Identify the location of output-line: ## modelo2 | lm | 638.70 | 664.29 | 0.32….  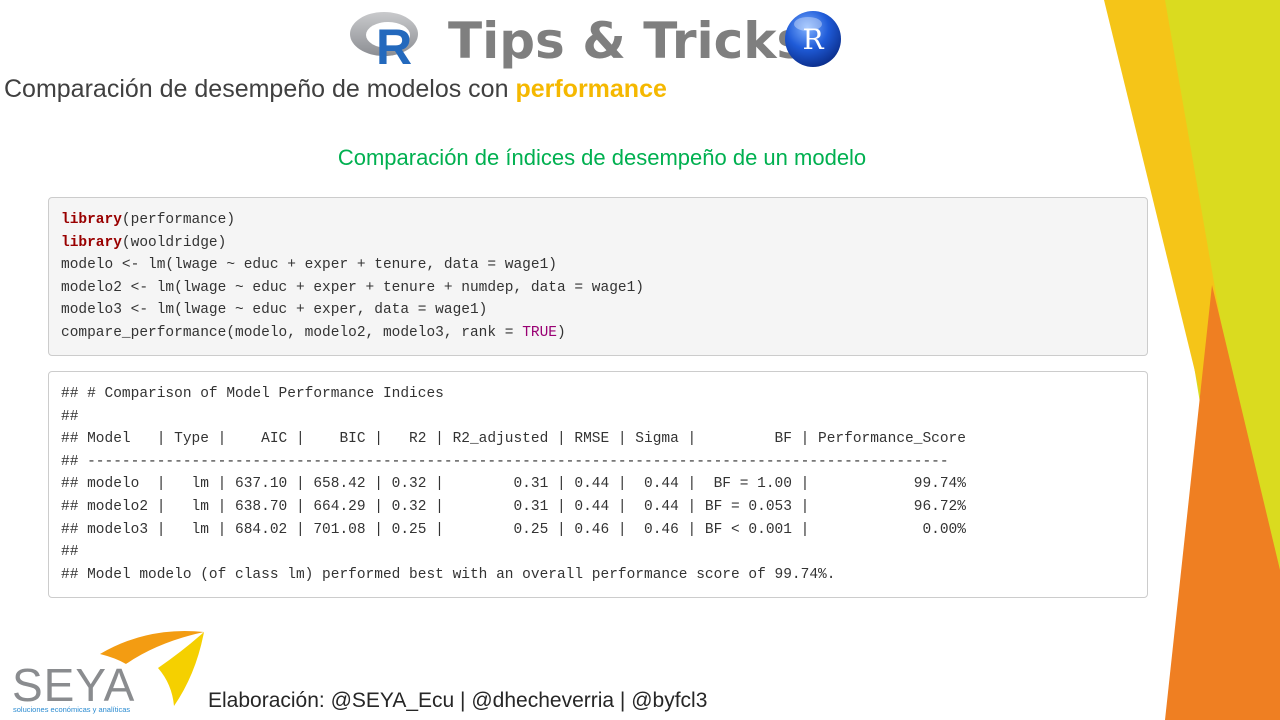
(513, 506).